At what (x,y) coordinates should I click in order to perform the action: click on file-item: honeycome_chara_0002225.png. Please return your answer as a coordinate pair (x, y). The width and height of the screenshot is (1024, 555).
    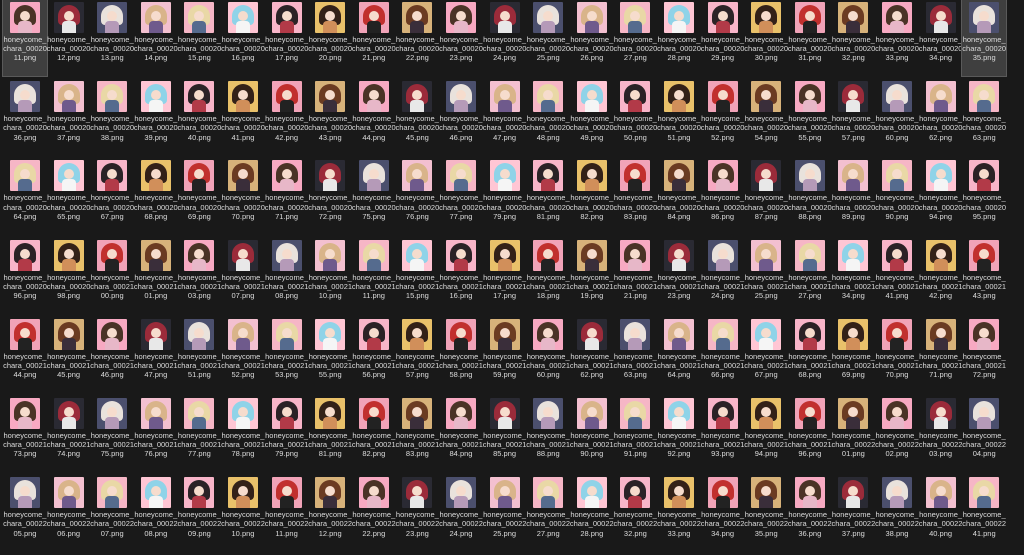
    Looking at the image, I should click on (505, 513).